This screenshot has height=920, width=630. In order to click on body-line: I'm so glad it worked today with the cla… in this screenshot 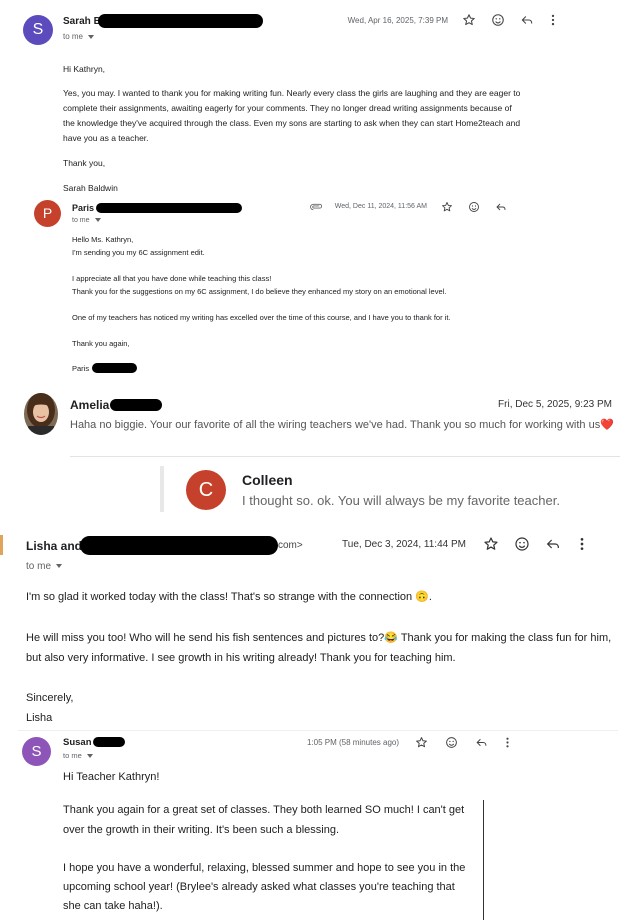, I will do `click(229, 596)`.